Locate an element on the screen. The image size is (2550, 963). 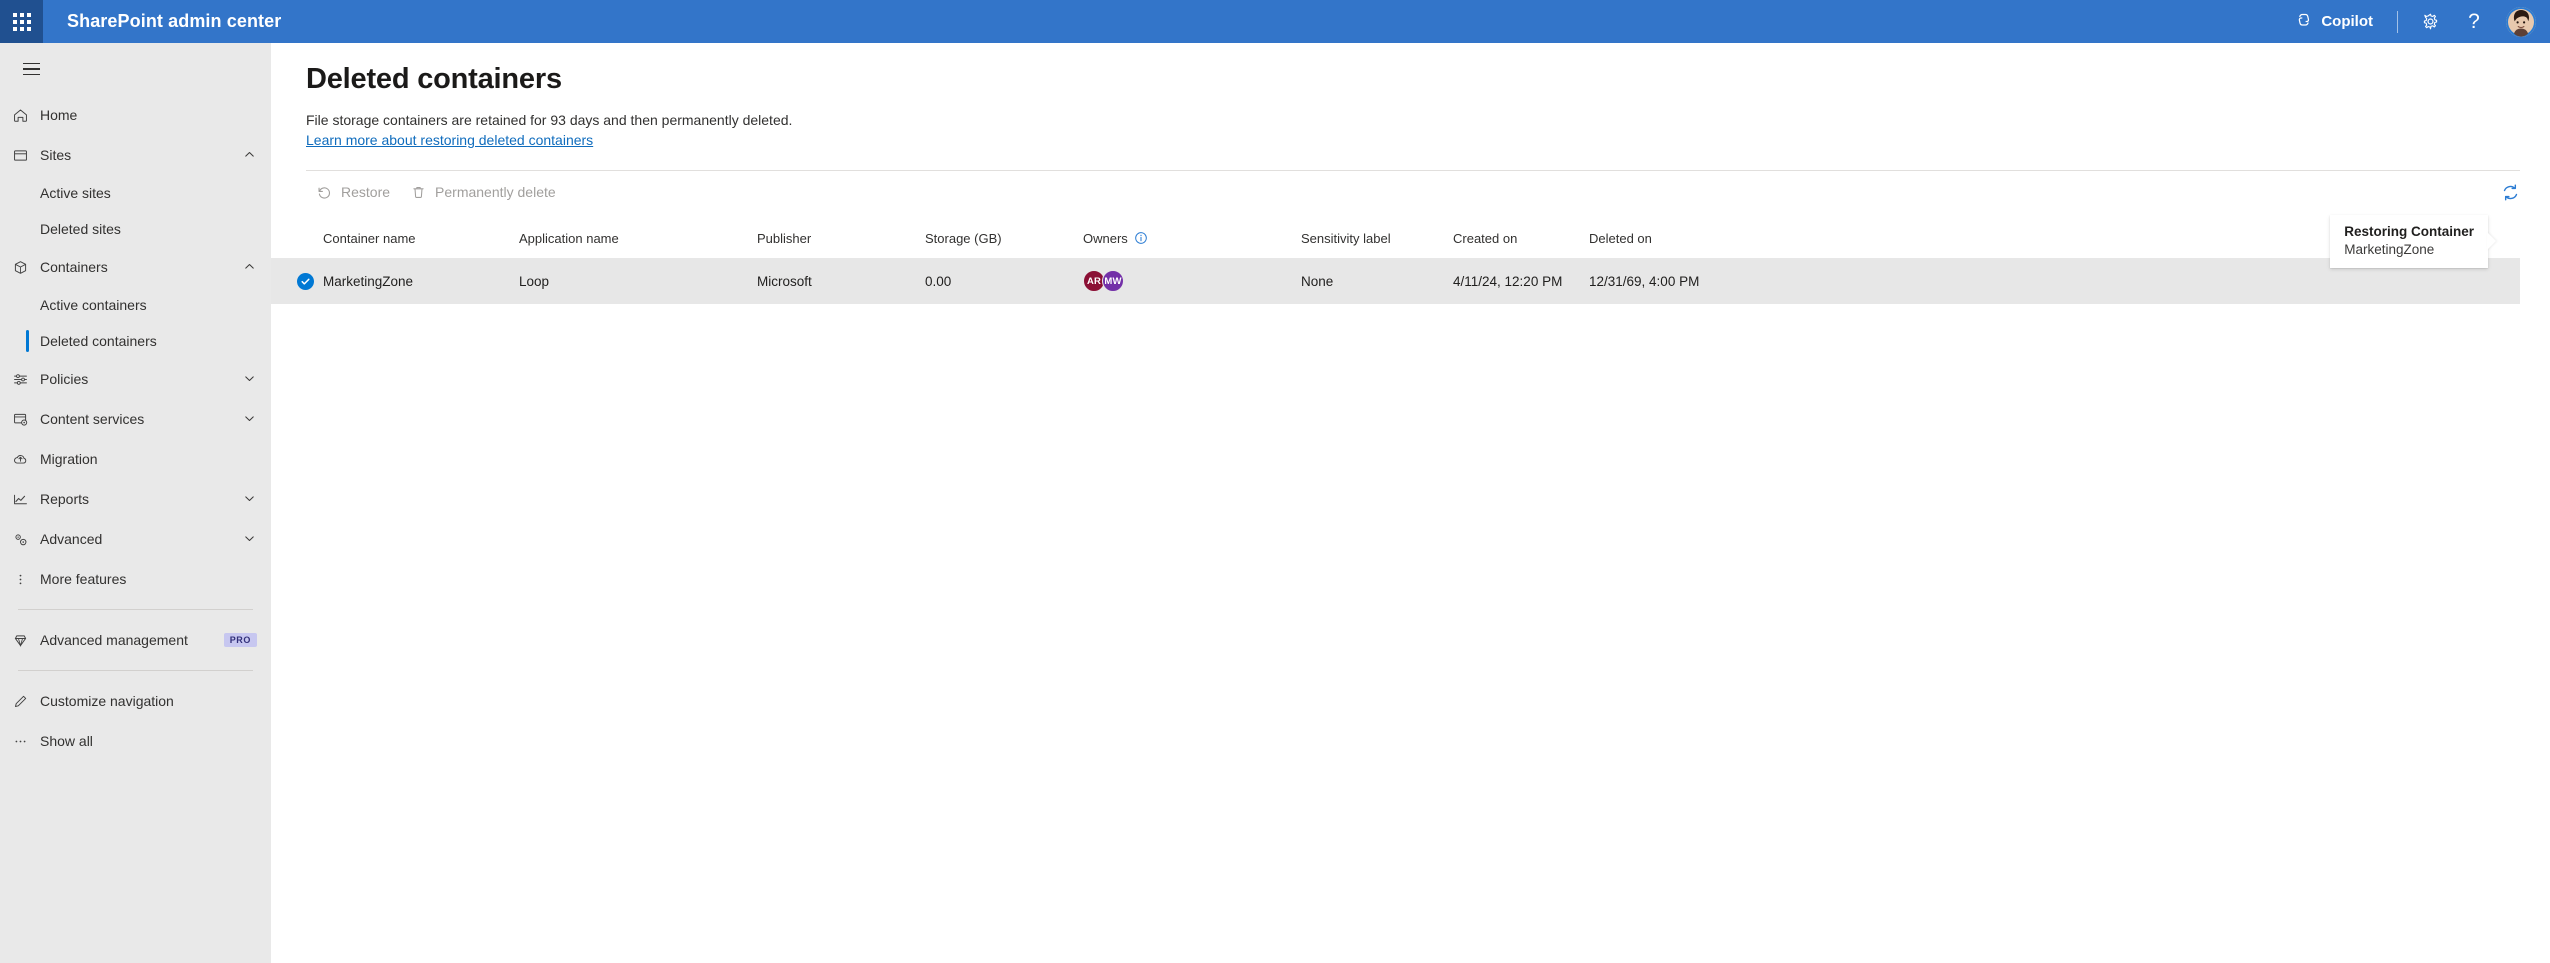
column-header-created-on: Created on is located at coordinates (1521, 238).